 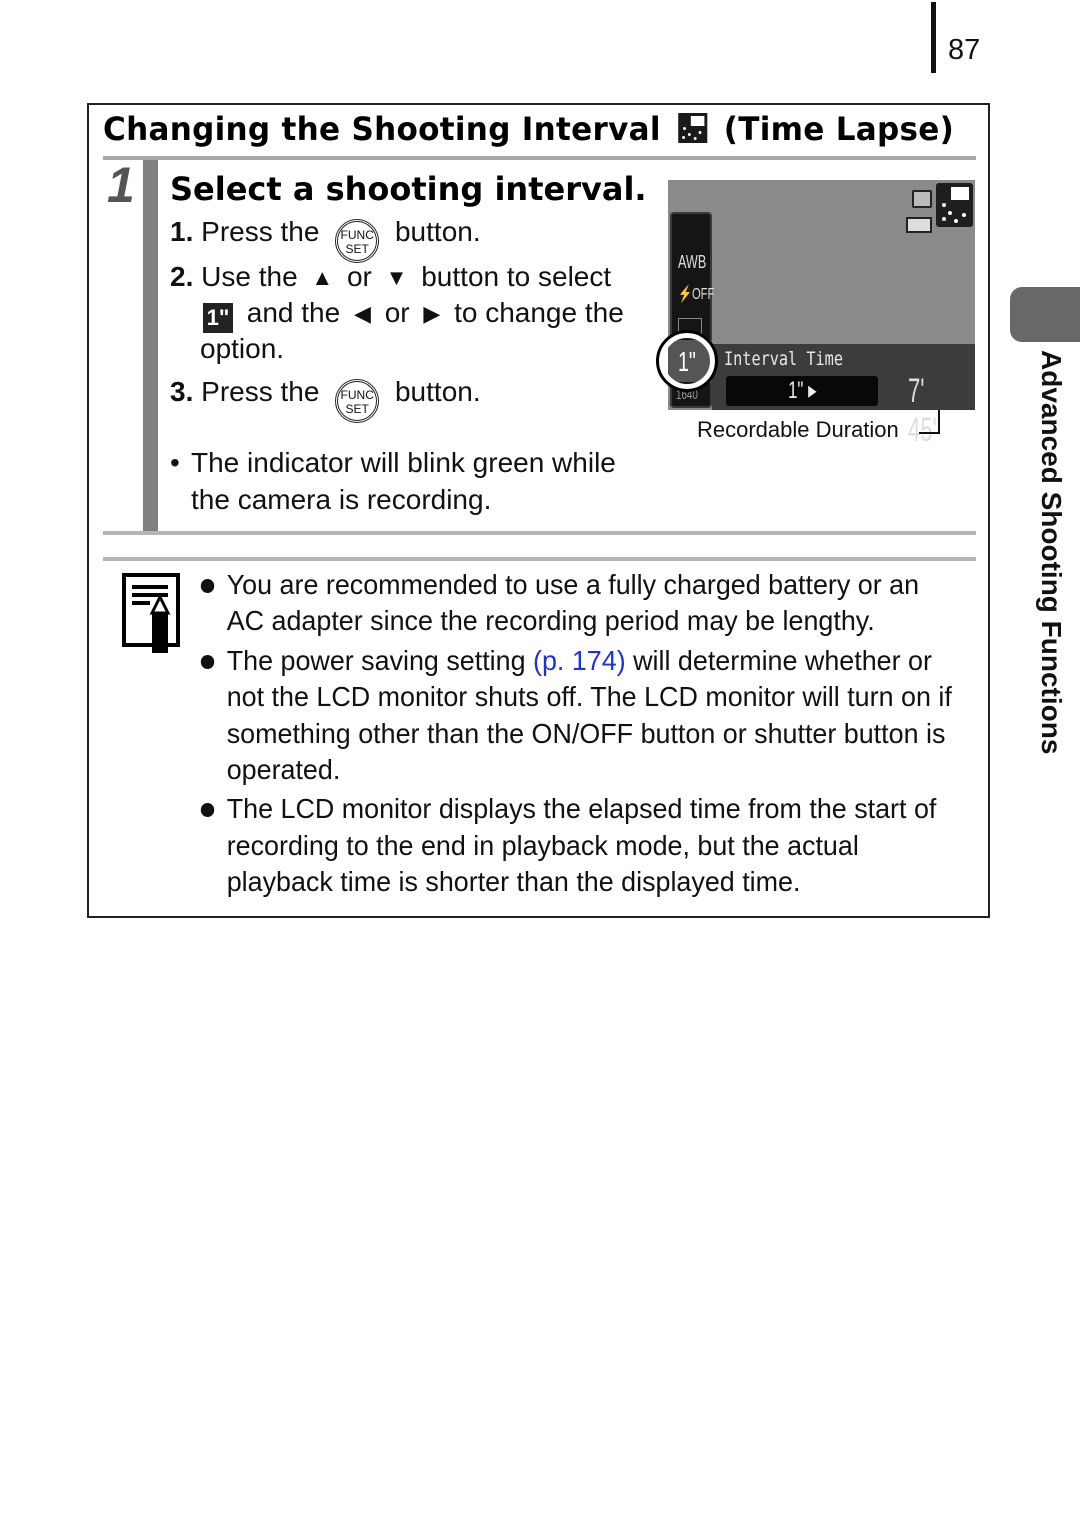 I want to click on memo-pencil-icon, so click(x=151, y=613).